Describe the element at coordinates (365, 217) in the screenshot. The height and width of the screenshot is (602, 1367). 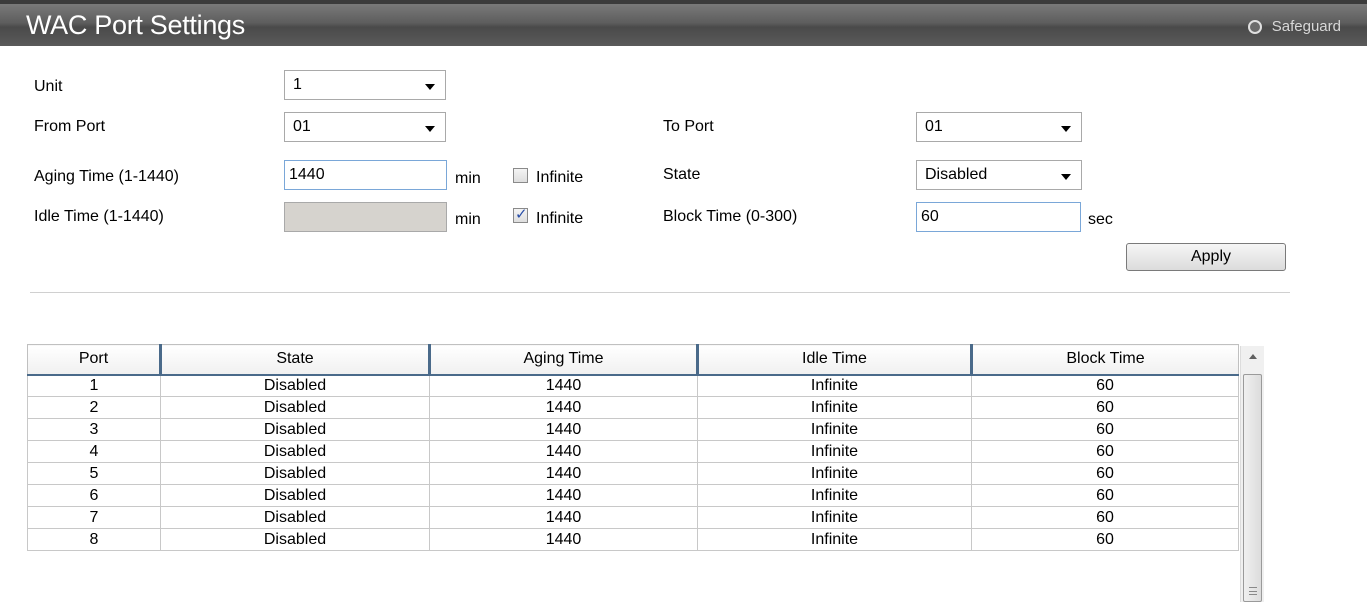
I see `idle-time-input` at that location.